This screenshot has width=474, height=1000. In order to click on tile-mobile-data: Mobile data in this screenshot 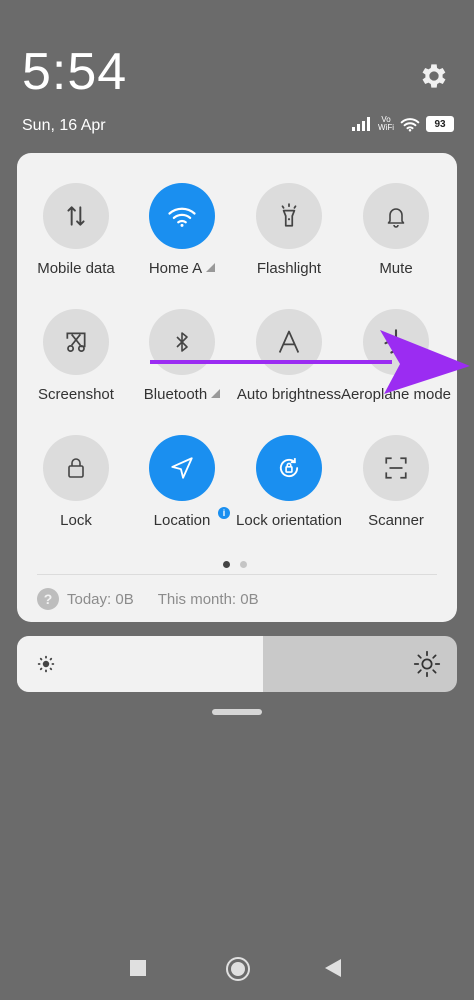, I will do `click(76, 246)`.